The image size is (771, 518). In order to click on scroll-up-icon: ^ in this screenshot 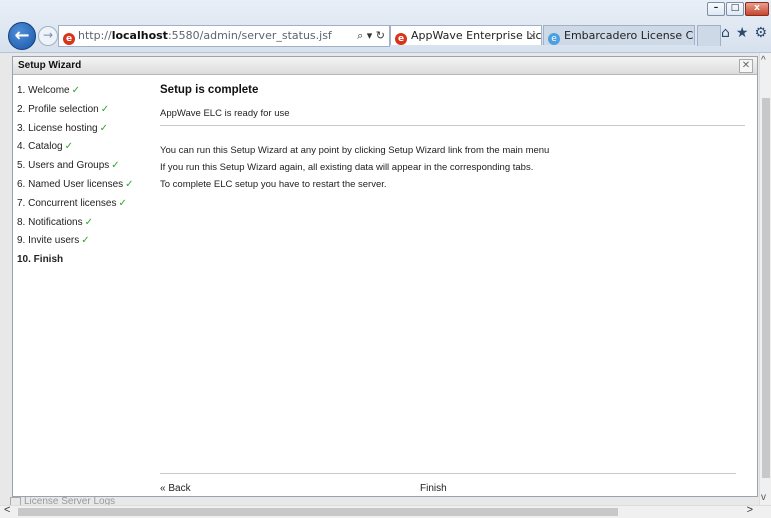, I will do `click(763, 60)`.